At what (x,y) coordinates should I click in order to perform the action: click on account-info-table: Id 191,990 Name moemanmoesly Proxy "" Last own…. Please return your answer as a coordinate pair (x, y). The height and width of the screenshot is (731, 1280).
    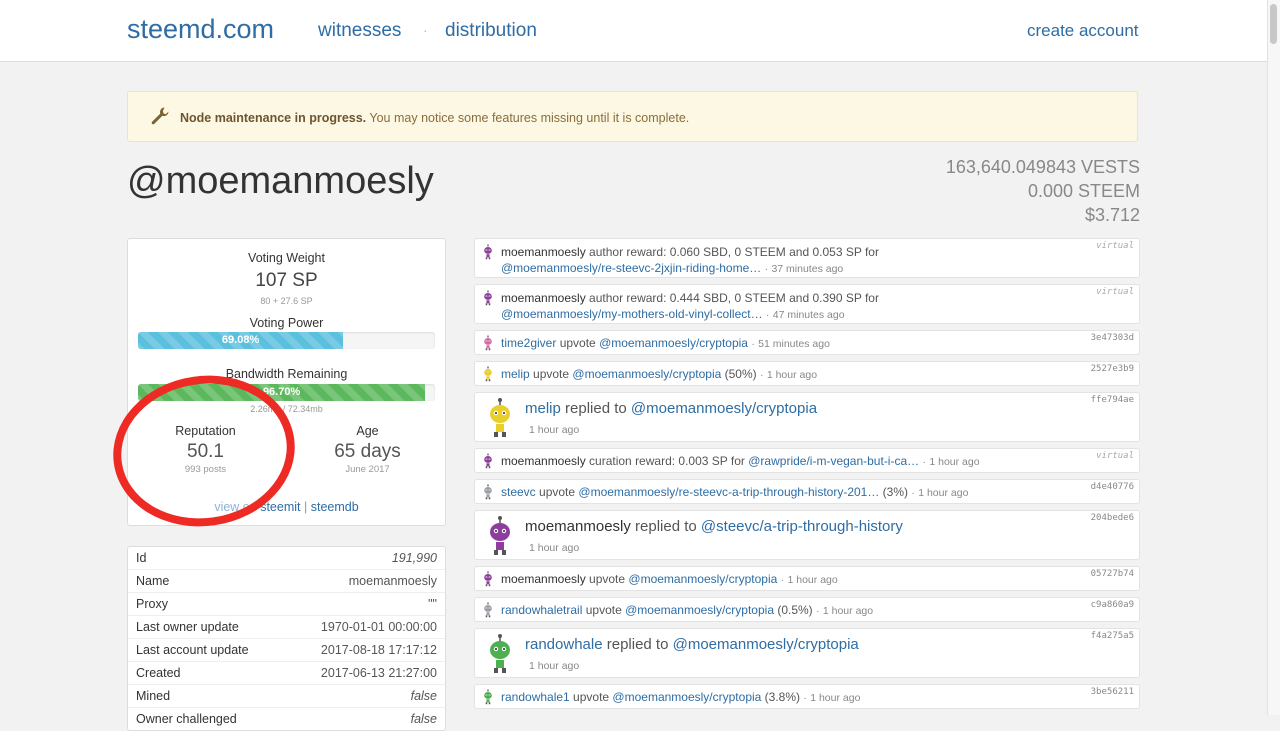
    Looking at the image, I should click on (286, 638).